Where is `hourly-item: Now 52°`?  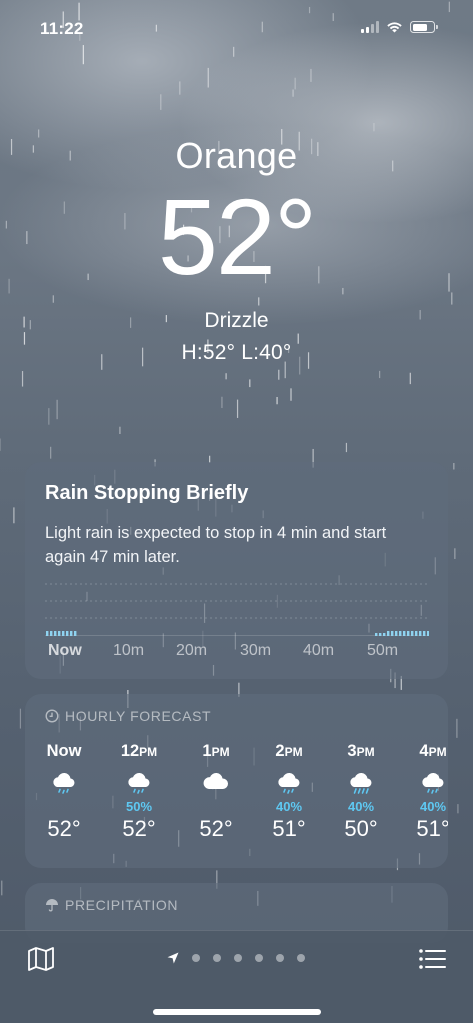 hourly-item: Now 52° is located at coordinates (64, 792).